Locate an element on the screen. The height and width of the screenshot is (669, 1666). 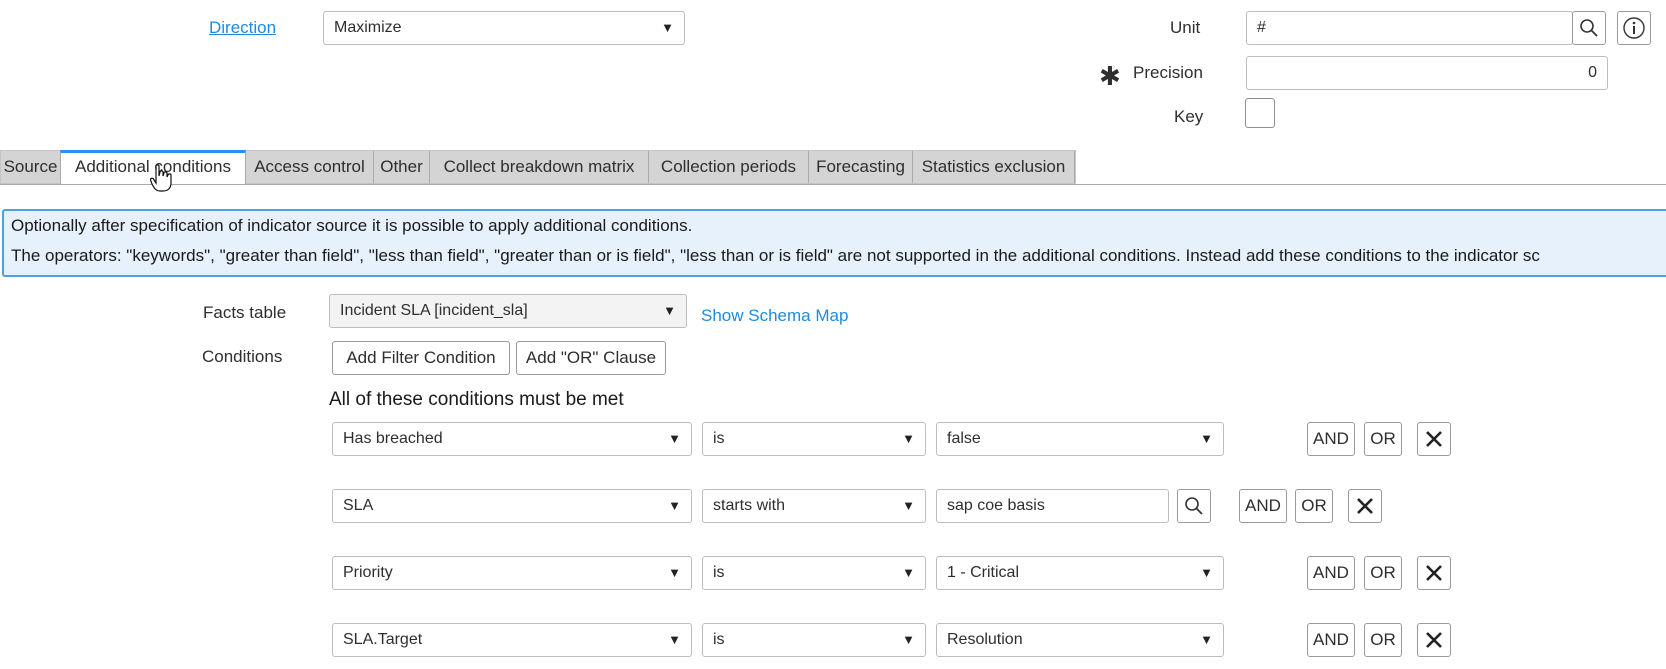
condition-value-select: false ▼ is located at coordinates (1080, 439).